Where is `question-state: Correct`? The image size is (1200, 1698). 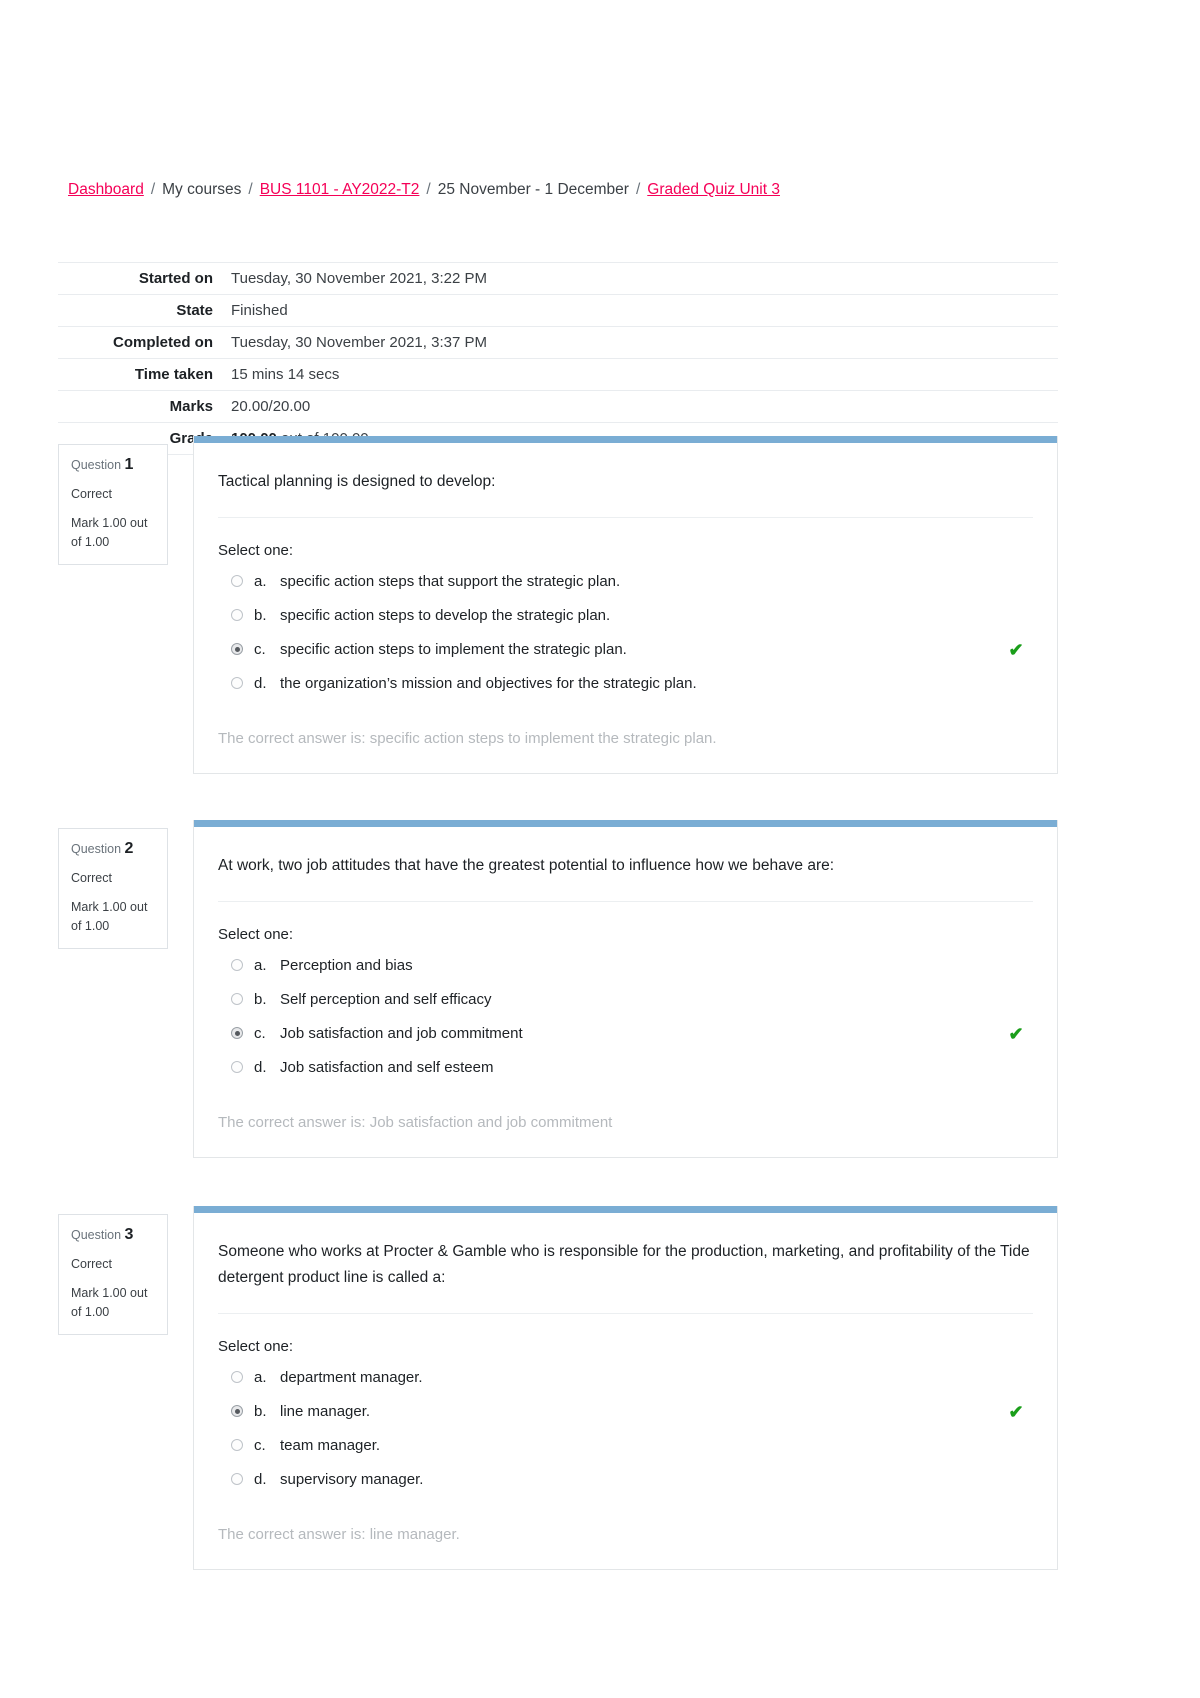 question-state: Correct is located at coordinates (91, 1264).